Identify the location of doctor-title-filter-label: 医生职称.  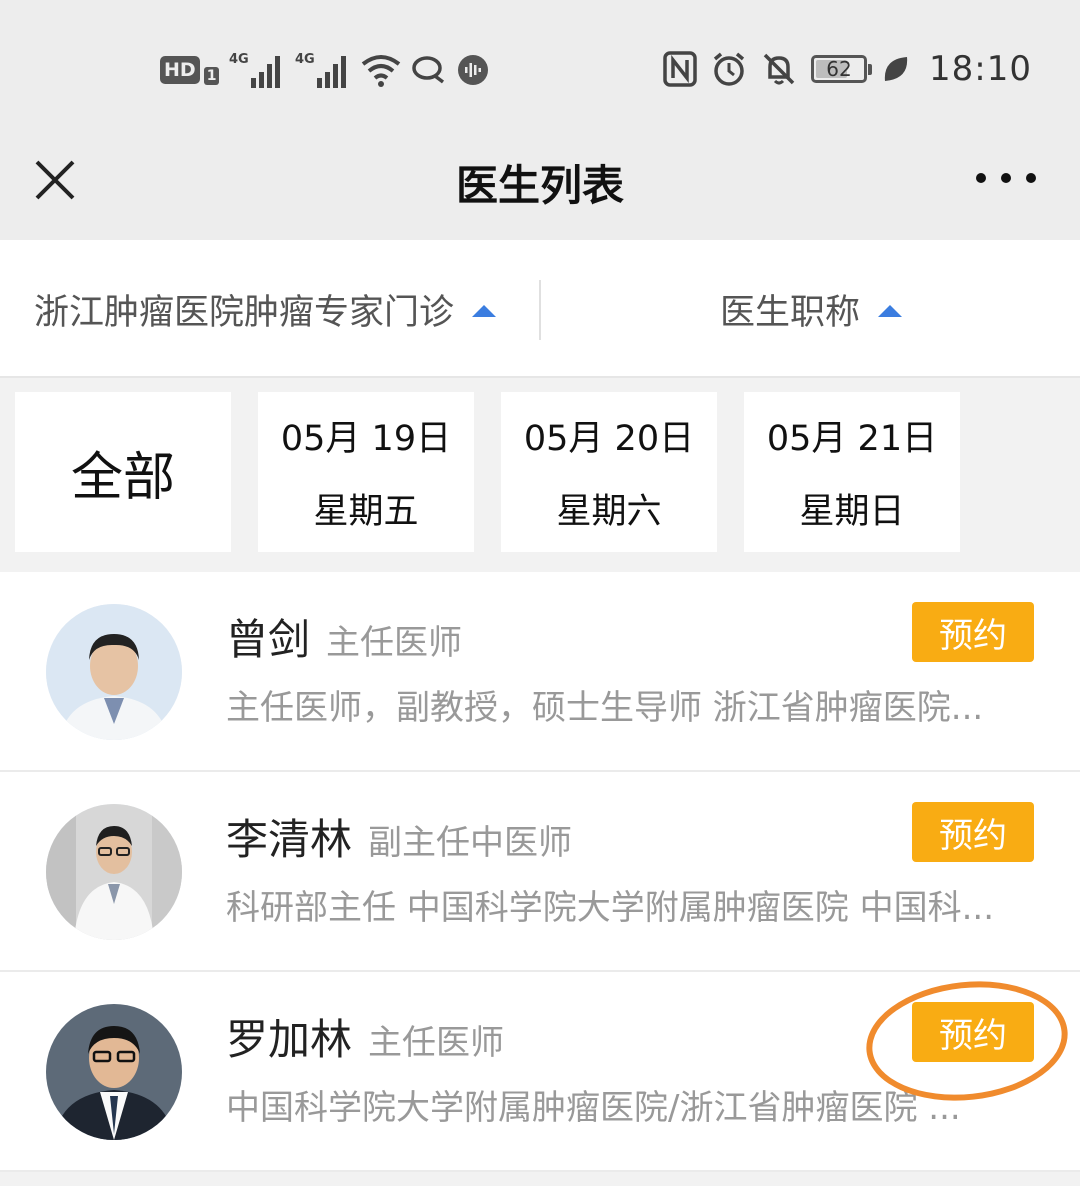
(790, 312).